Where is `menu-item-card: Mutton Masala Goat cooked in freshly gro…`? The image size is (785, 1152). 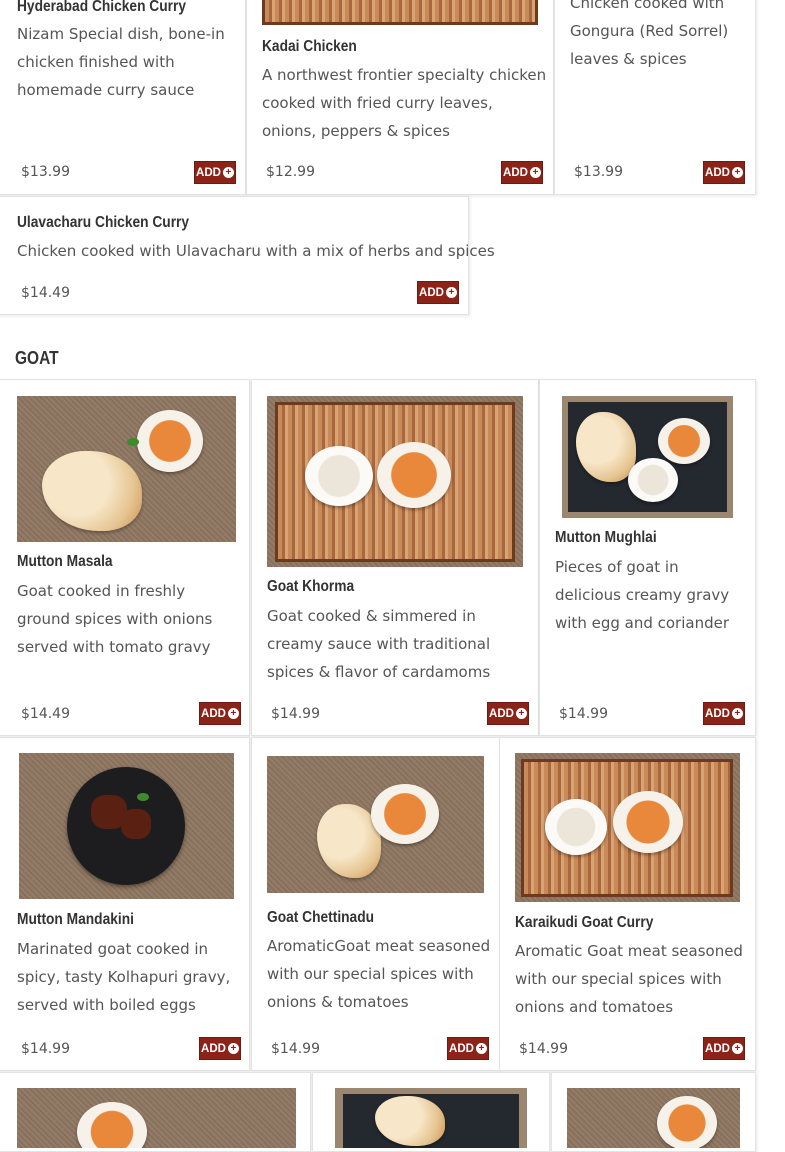 menu-item-card: Mutton Masala Goat cooked in freshly gro… is located at coordinates (125, 557).